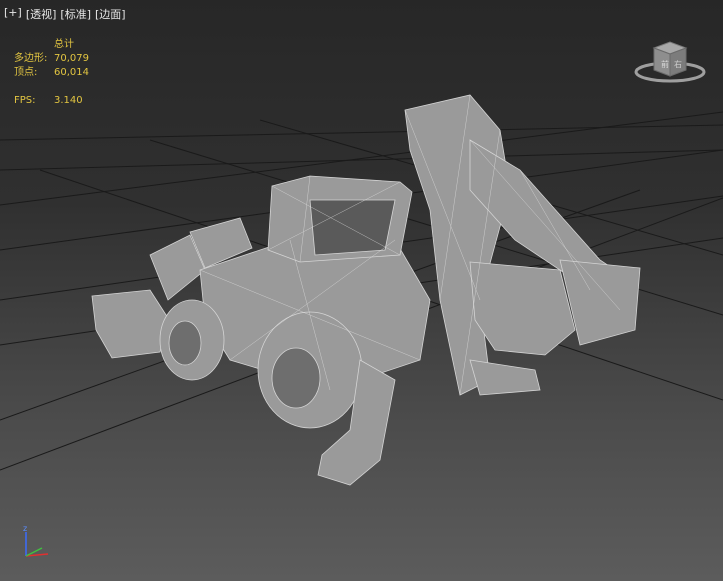  Describe the element at coordinates (110, 14) in the screenshot. I see `viewport-menu-edged-faces: [边面]` at that location.